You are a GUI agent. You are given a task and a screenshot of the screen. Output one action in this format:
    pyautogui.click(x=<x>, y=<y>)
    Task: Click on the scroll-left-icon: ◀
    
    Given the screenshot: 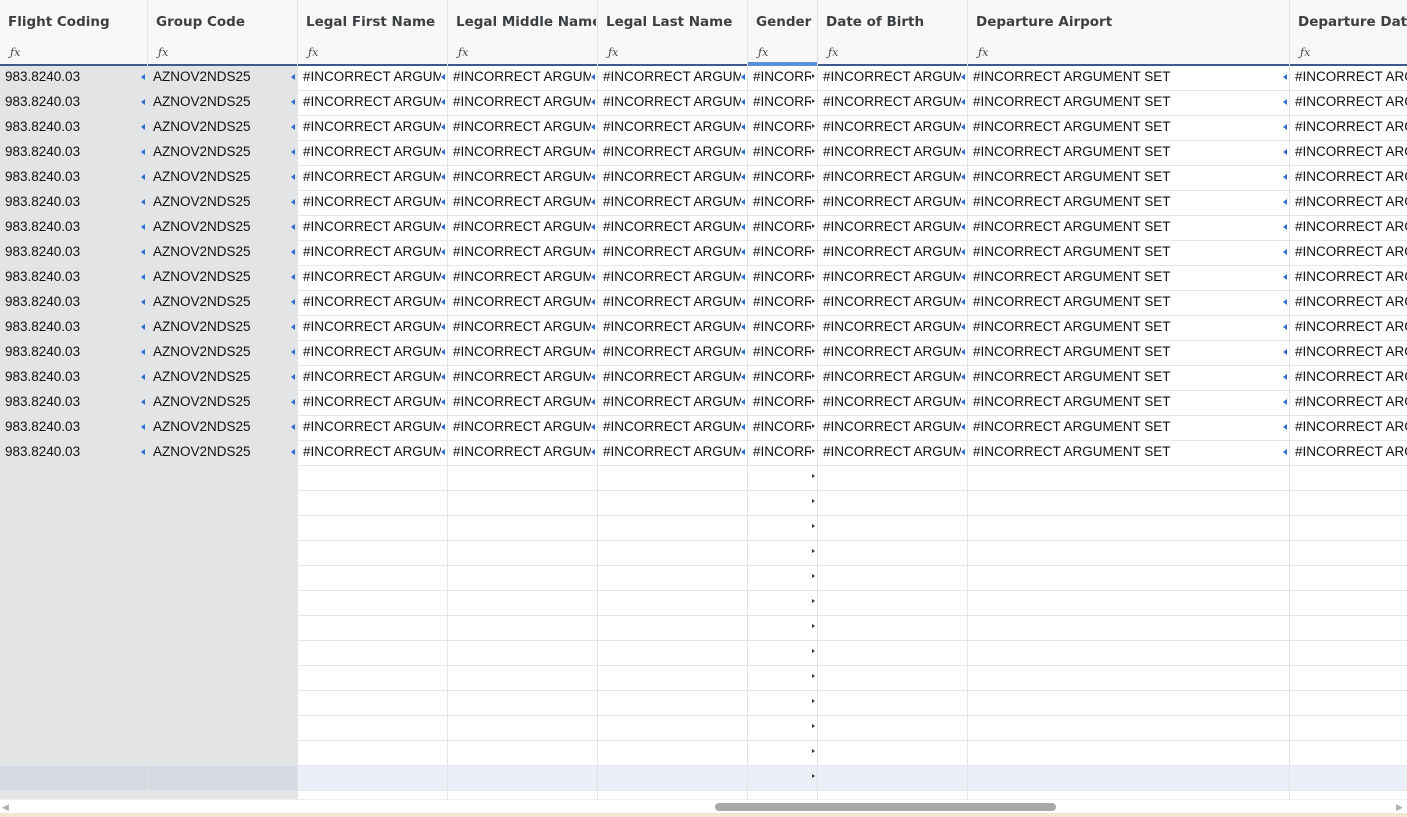 What is the action you would take?
    pyautogui.click(x=5, y=807)
    